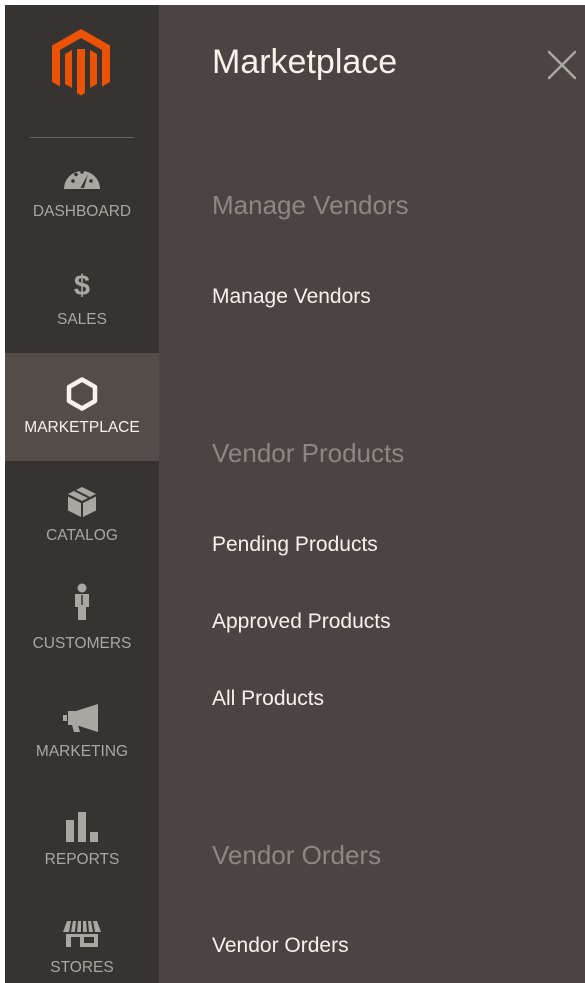 This screenshot has height=983, width=585. I want to click on nav-label-customers: CUSTOMERS, so click(82, 643).